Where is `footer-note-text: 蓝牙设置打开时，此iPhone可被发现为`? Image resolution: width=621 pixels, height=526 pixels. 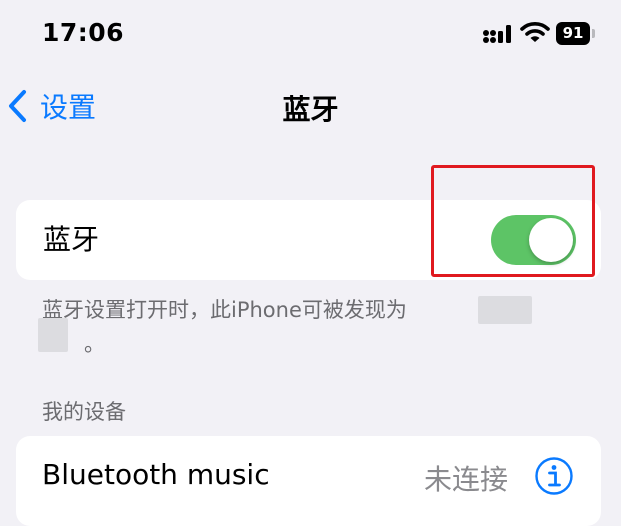
footer-note-text: 蓝牙设置打开时，此iPhone可被发现为 is located at coordinates (224, 310).